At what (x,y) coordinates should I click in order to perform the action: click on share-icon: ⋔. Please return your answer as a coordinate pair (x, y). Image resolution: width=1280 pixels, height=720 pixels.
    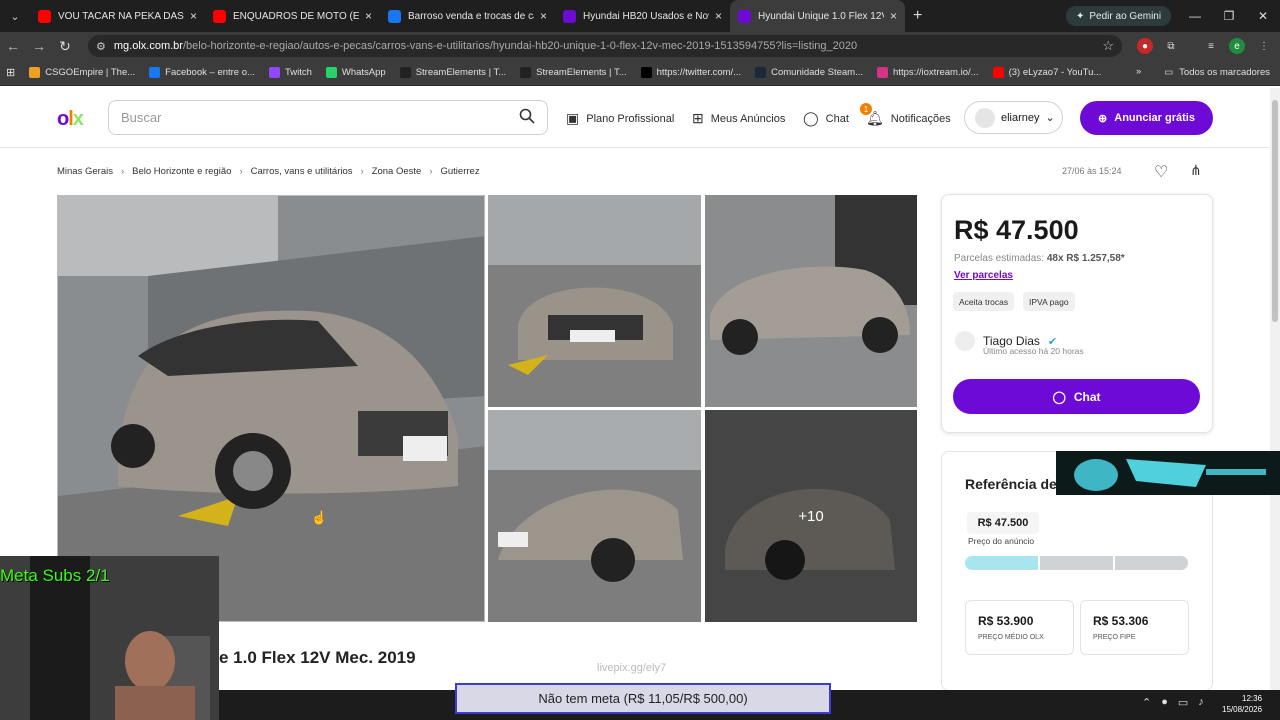
    Looking at the image, I should click on (1196, 170).